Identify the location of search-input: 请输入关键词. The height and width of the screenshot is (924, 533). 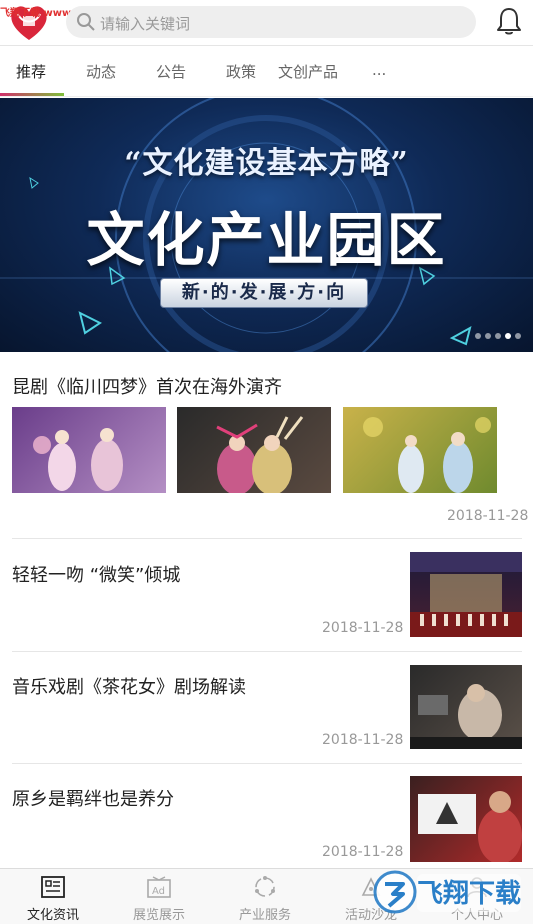
(145, 23).